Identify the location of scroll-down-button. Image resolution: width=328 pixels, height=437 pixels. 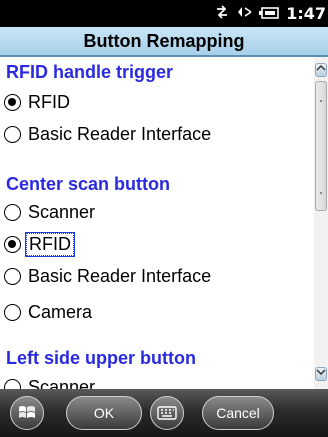
(321, 374).